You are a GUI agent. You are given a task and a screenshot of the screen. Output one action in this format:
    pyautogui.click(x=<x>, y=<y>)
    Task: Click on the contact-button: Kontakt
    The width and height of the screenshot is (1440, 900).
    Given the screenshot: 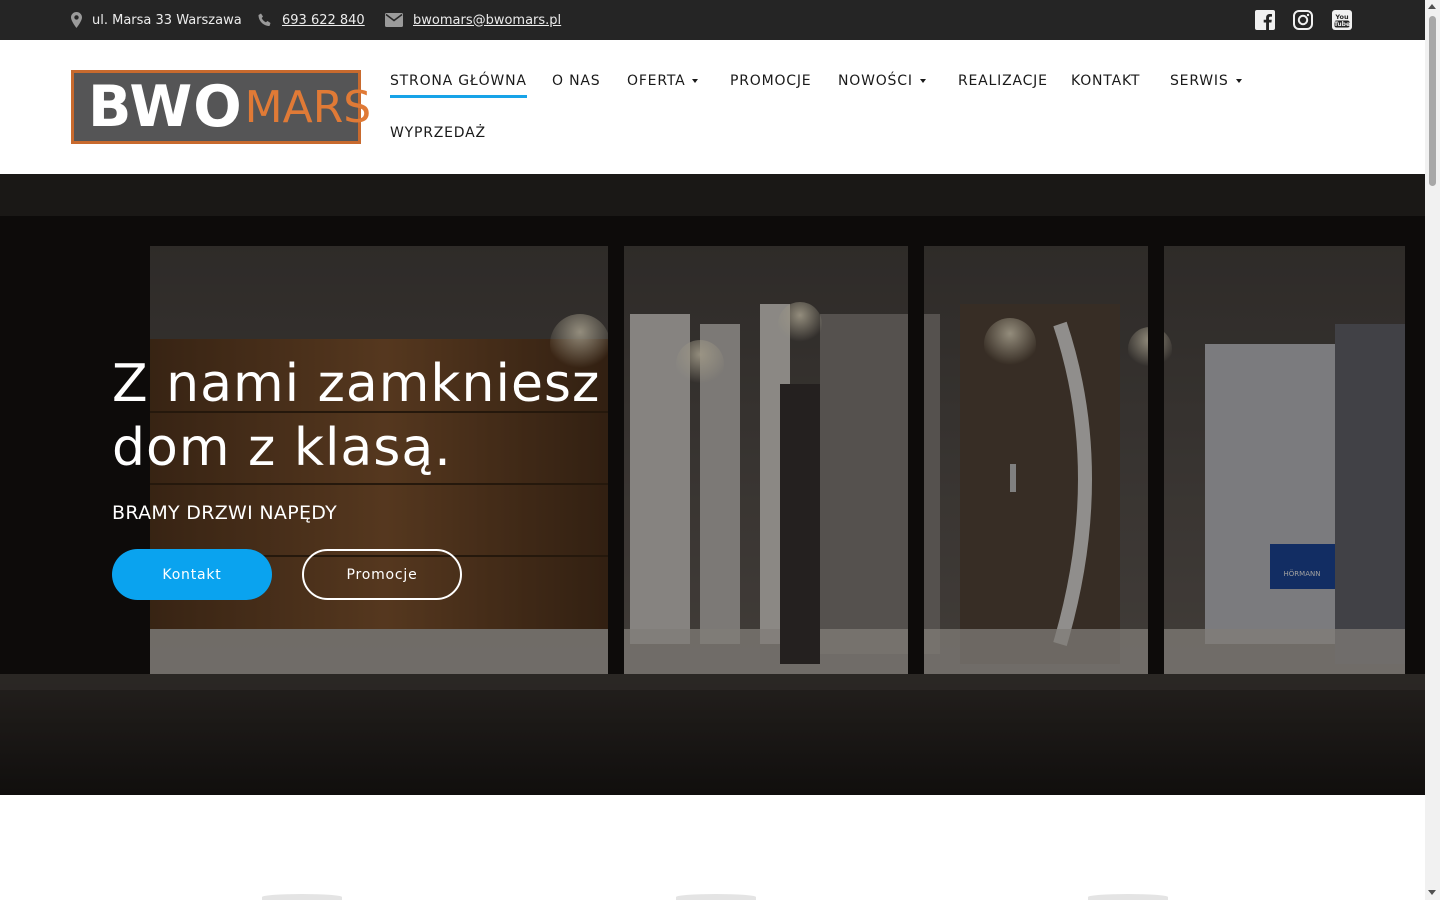 What is the action you would take?
    pyautogui.click(x=192, y=574)
    